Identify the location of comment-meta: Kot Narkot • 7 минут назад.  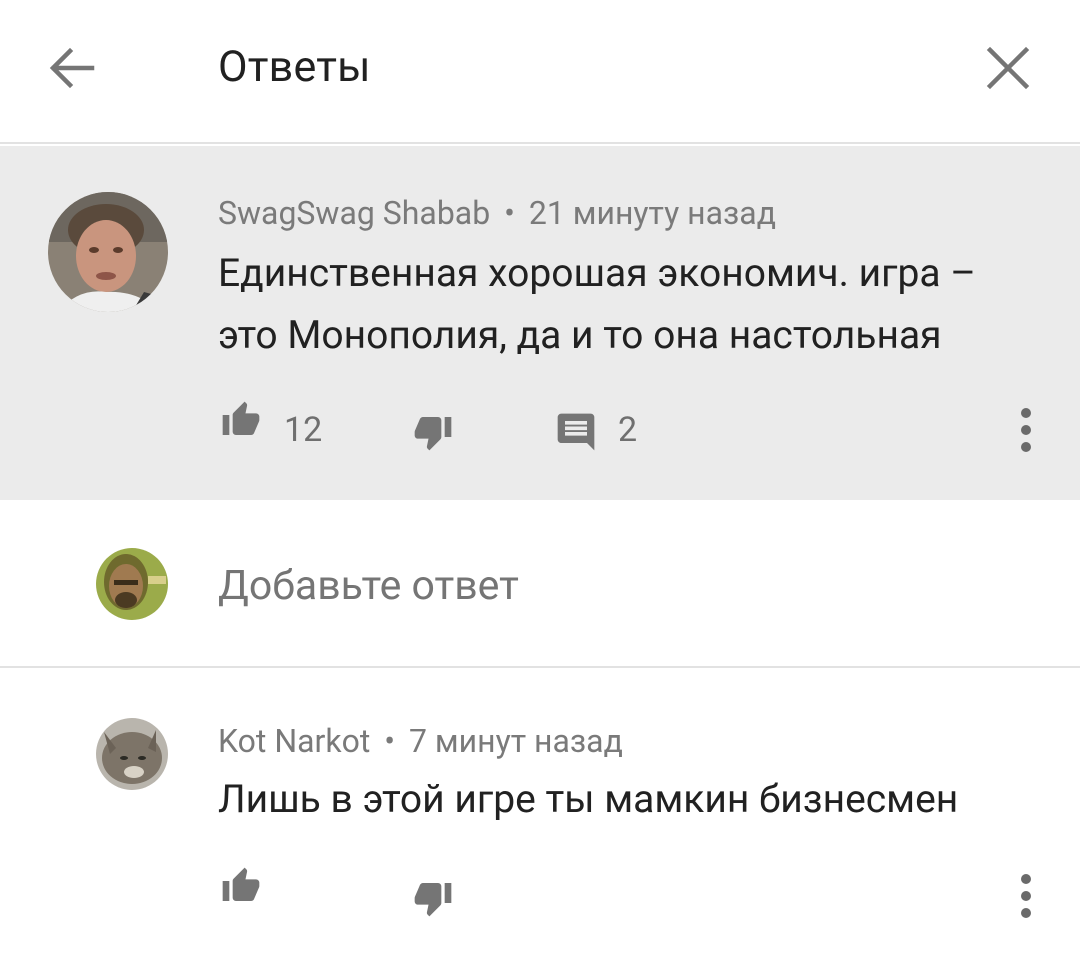
(420, 741).